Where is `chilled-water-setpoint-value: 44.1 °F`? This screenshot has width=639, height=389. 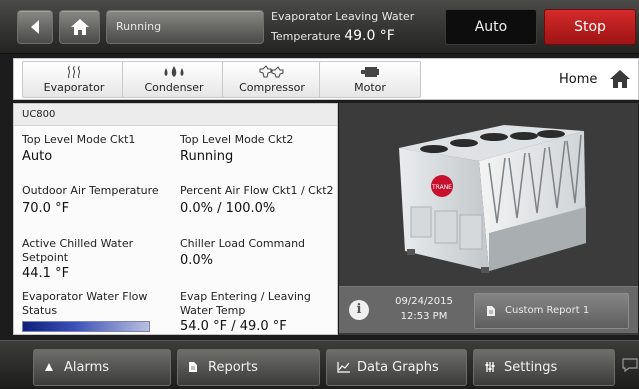 chilled-water-setpoint-value: 44.1 °F is located at coordinates (46, 273).